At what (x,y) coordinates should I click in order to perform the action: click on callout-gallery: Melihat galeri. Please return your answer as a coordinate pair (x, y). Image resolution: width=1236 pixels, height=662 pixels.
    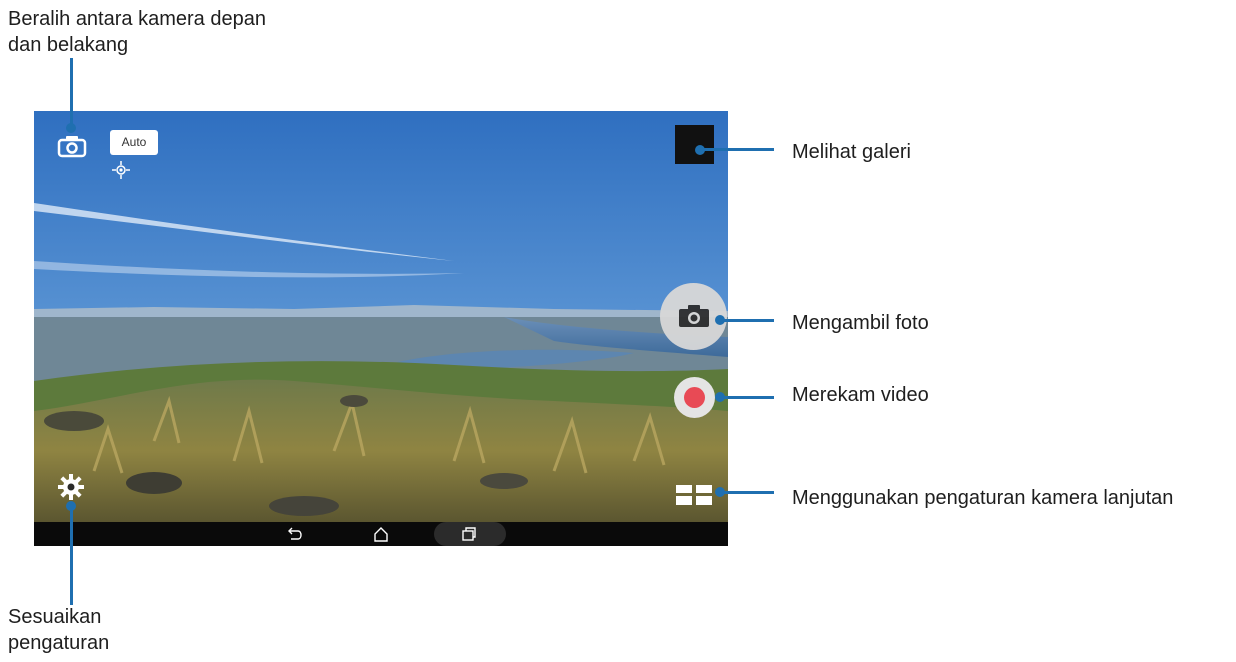
    Looking at the image, I should click on (851, 152).